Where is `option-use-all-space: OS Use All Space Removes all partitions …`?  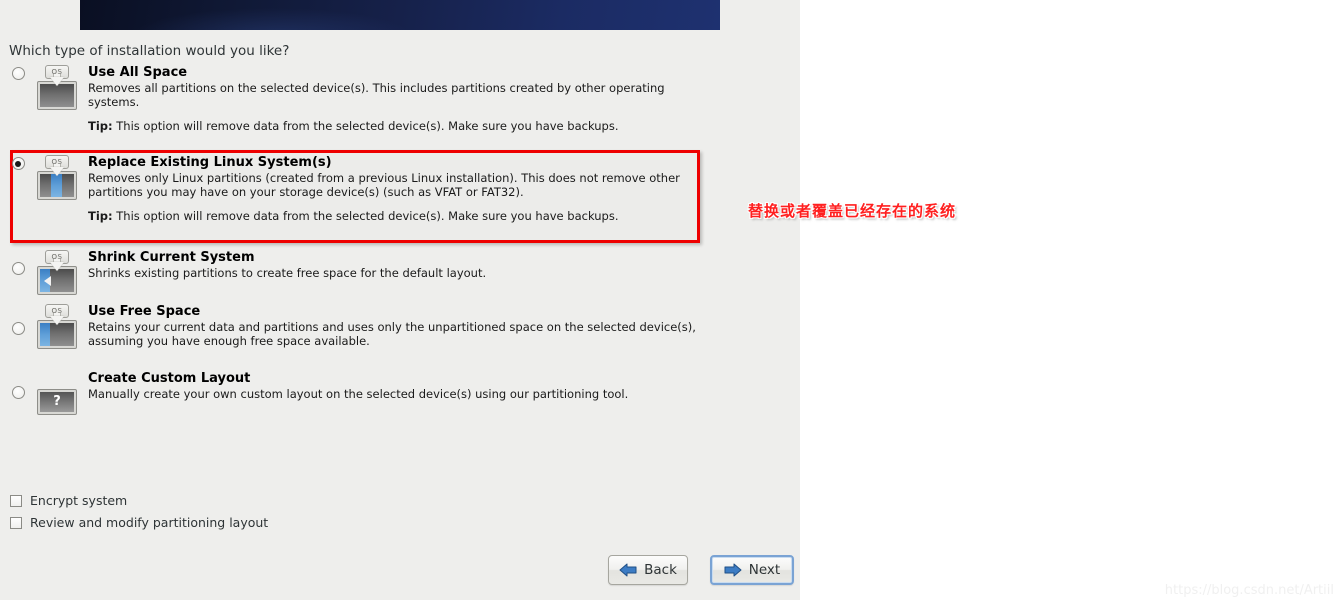 option-use-all-space: OS Use All Space Removes all partitions … is located at coordinates (350, 99).